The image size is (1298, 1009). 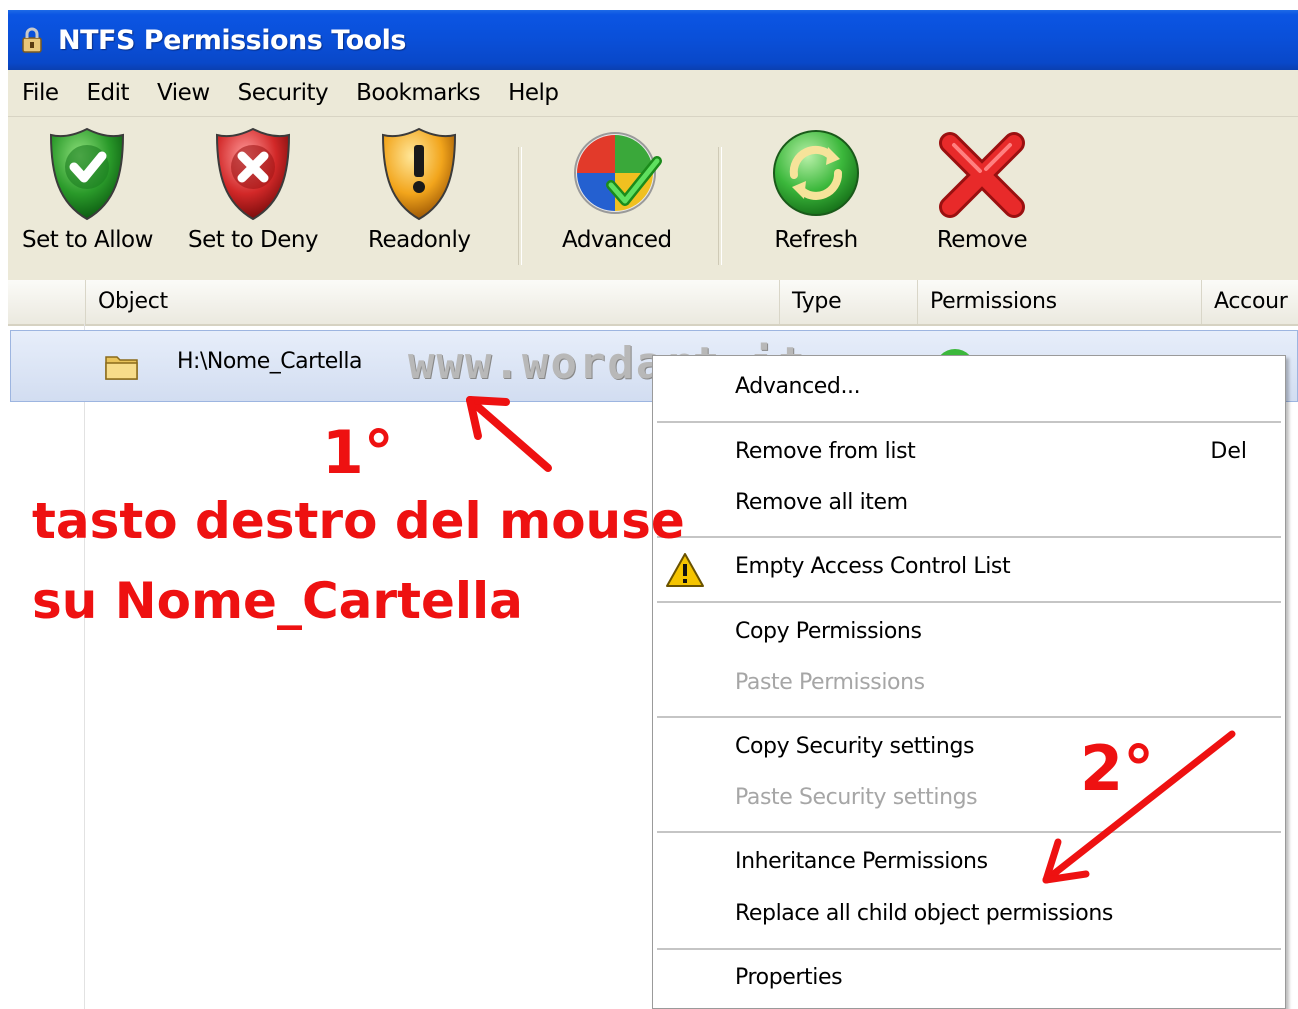 What do you see at coordinates (653, 93) in the screenshot?
I see `menu-bar: File Edit View Security Bookmarks Help` at bounding box center [653, 93].